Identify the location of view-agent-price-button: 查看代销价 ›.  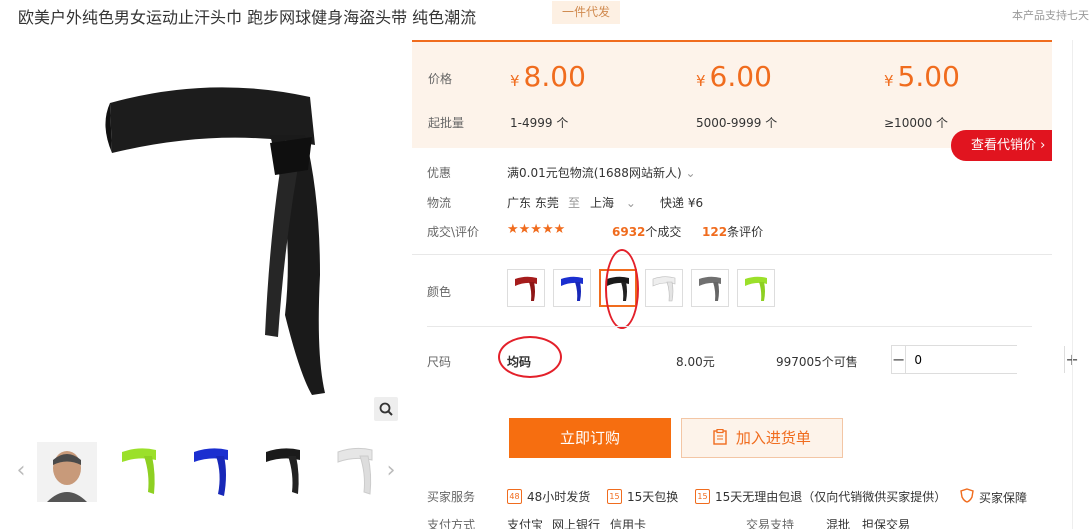
(1001, 145).